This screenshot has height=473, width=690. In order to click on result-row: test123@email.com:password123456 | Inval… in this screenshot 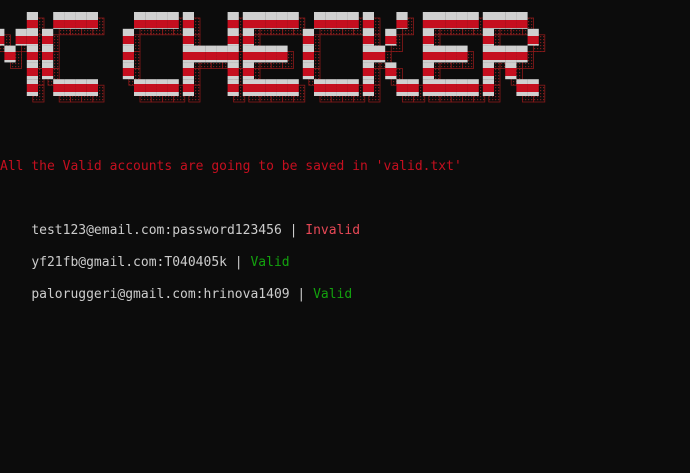, I will do `click(180, 222)`.